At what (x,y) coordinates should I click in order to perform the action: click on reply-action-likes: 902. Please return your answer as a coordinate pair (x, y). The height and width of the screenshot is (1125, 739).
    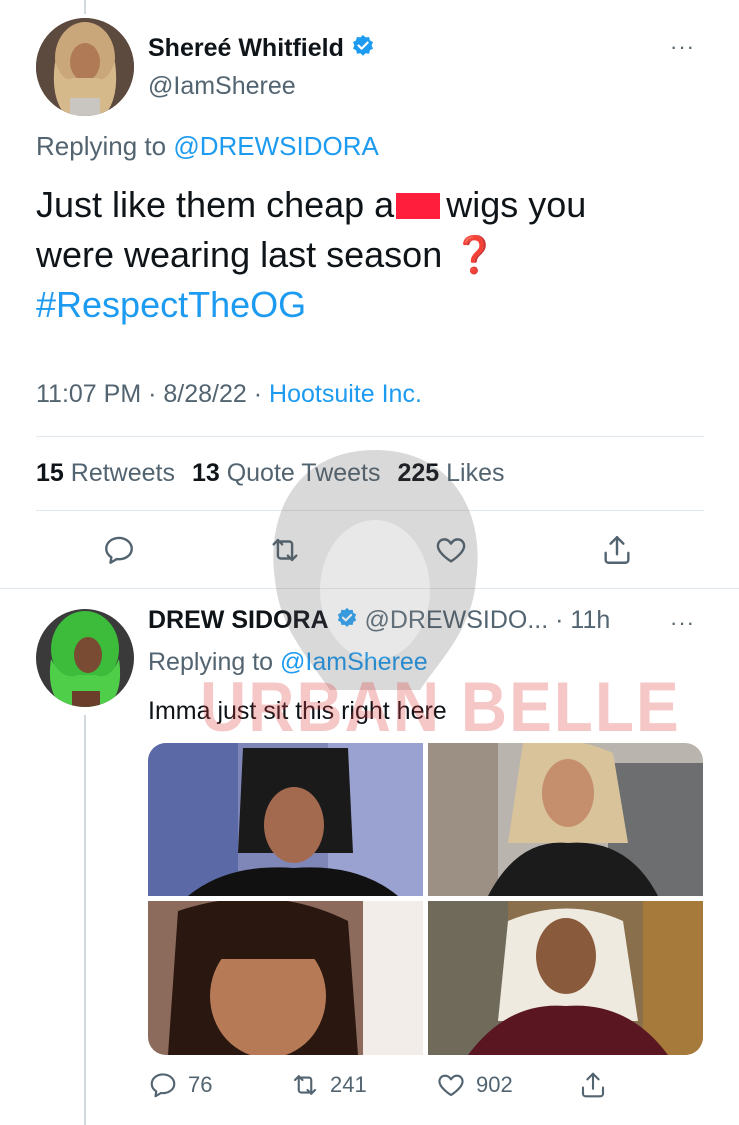
    Looking at the image, I should click on (474, 1085).